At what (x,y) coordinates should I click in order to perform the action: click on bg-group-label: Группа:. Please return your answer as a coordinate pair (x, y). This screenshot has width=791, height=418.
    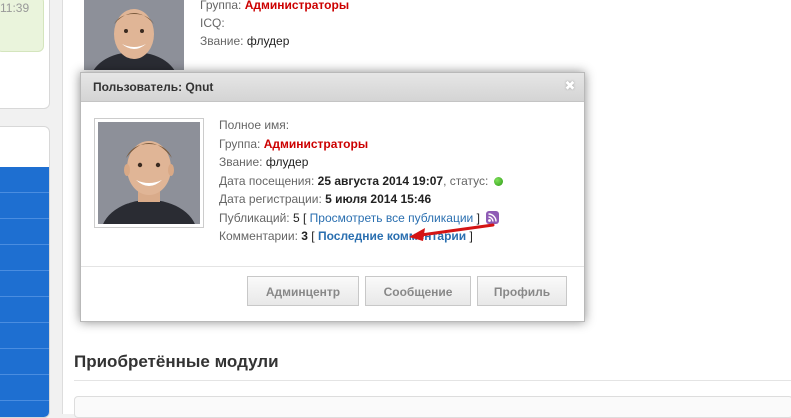
    Looking at the image, I should click on (221, 6).